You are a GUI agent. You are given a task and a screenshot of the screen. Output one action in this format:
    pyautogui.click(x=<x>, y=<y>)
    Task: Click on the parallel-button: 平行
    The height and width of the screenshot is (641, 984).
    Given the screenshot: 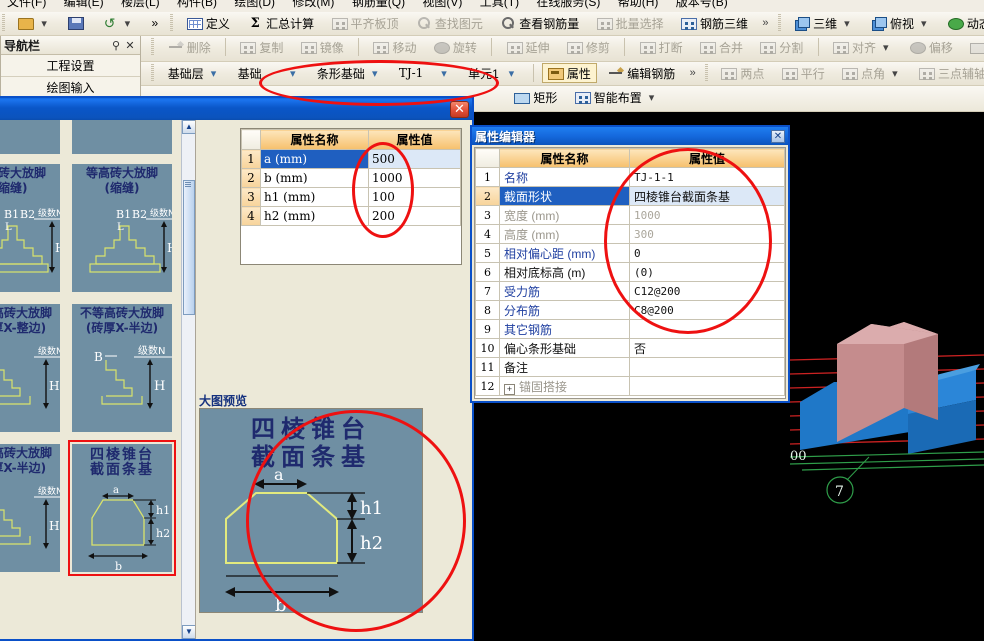 What is the action you would take?
    pyautogui.click(x=803, y=73)
    